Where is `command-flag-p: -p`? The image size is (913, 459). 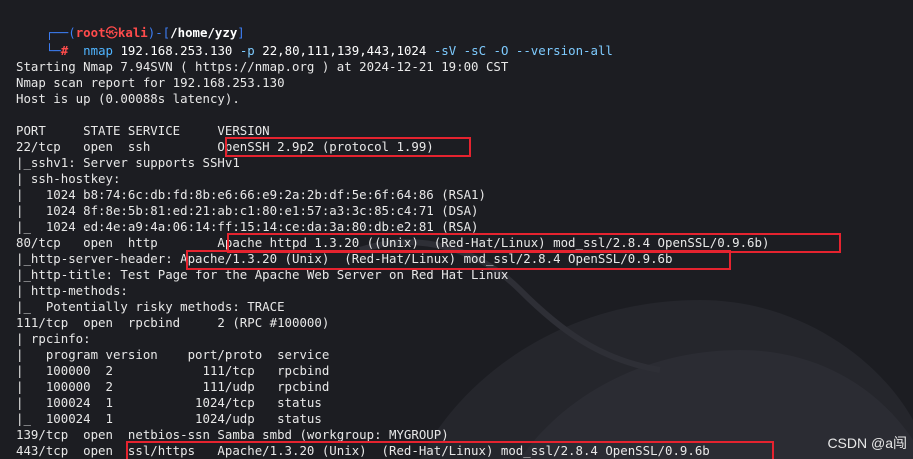 command-flag-p: -p is located at coordinates (247, 50).